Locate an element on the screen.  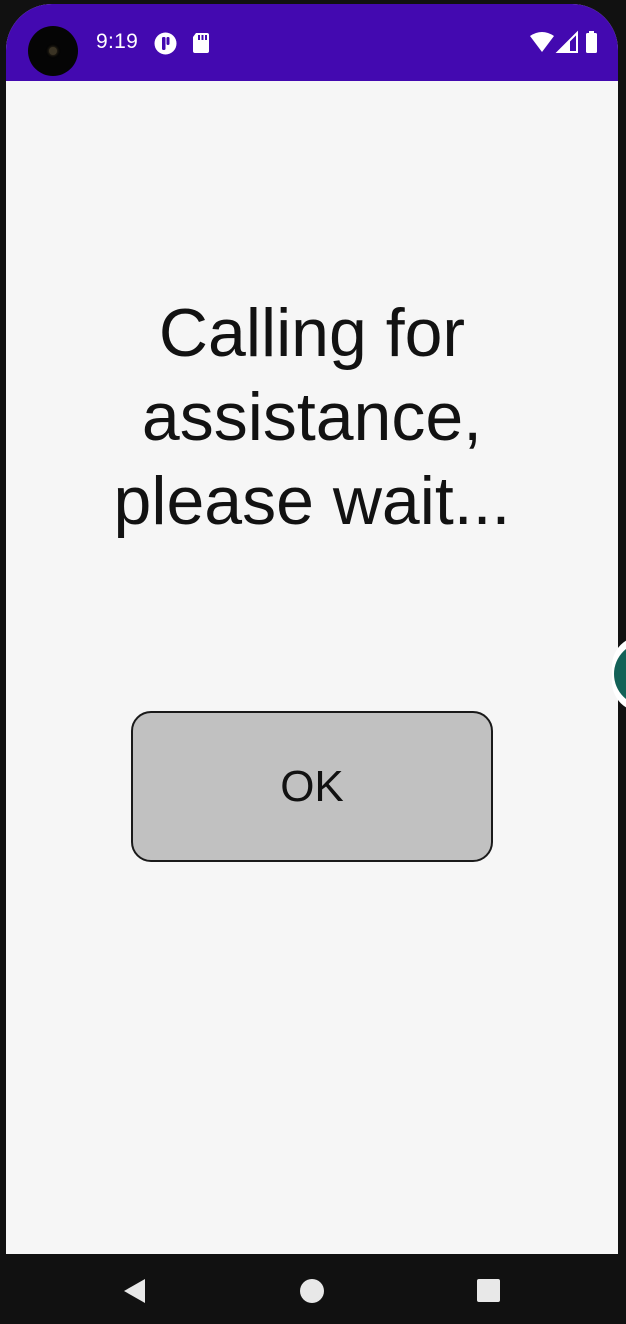
home-icon is located at coordinates (312, 1291).